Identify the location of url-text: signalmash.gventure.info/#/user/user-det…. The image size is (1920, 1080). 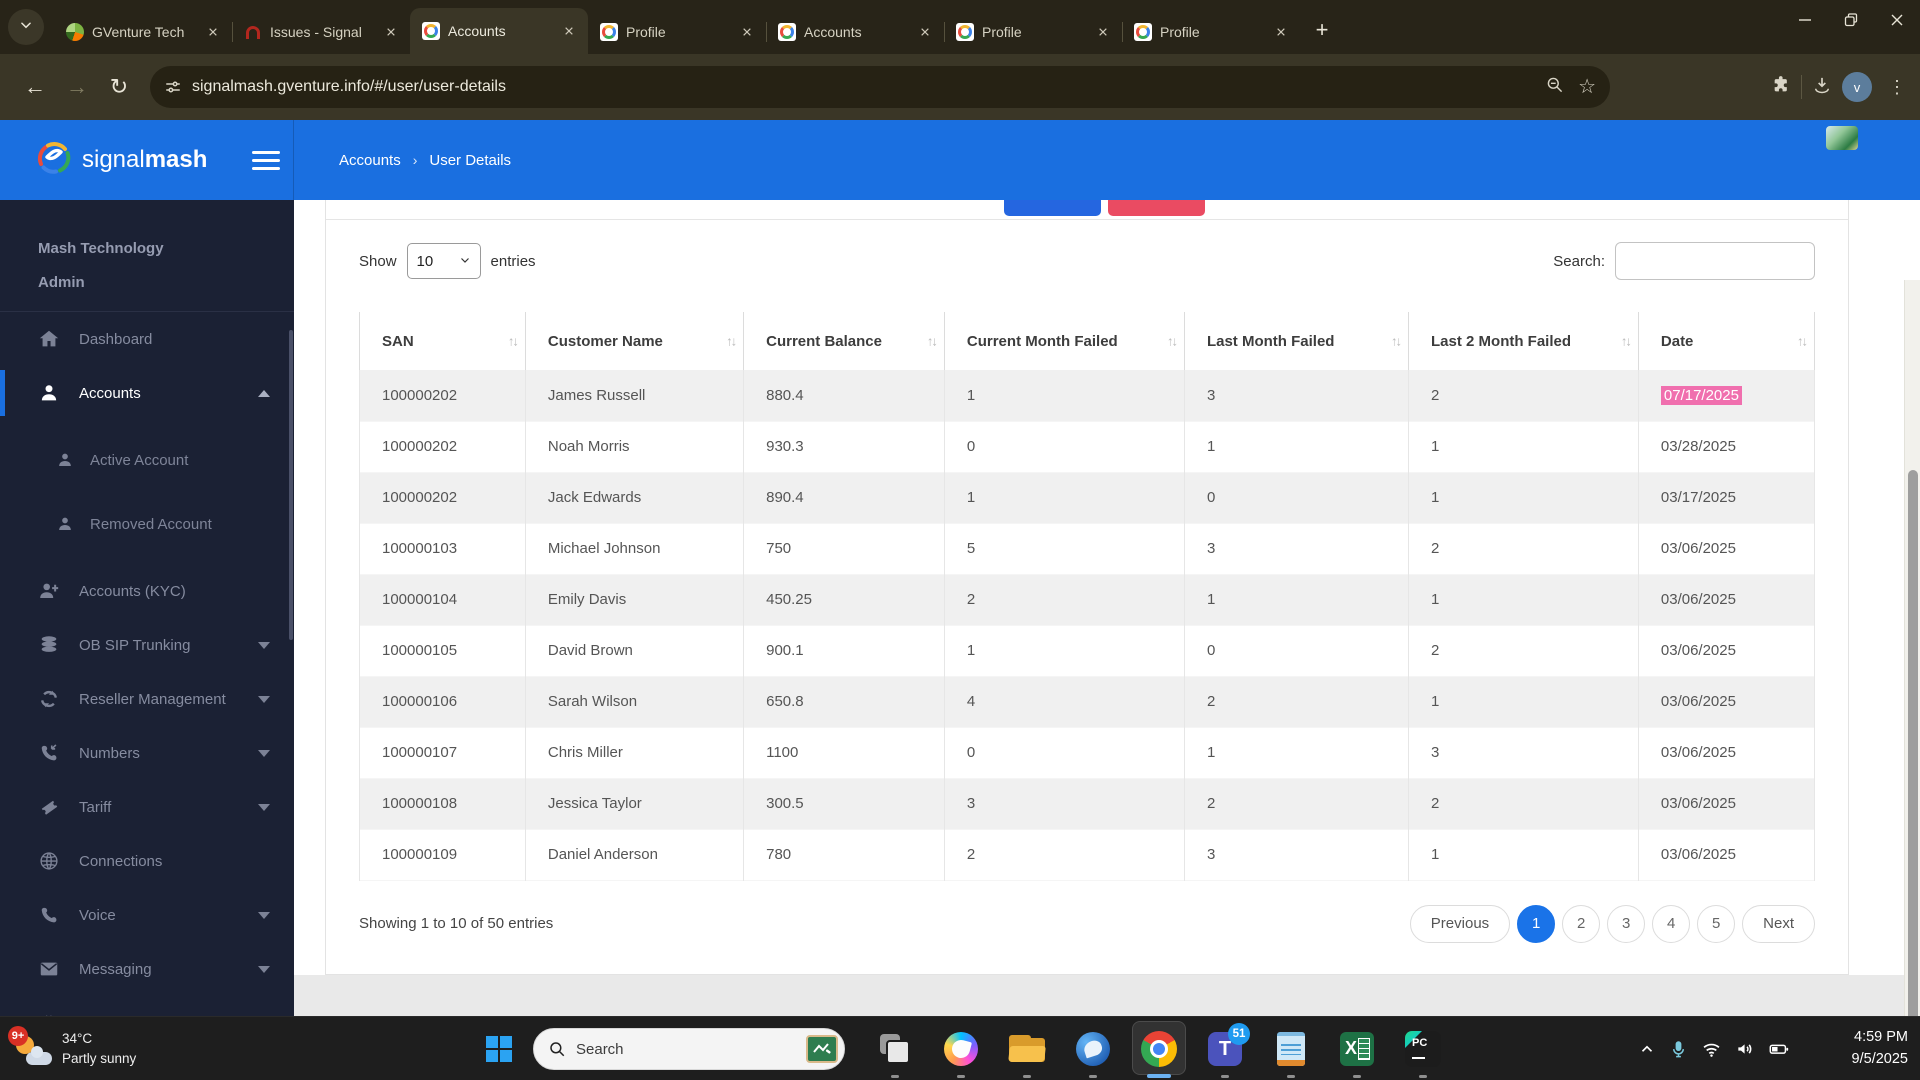
(868, 87).